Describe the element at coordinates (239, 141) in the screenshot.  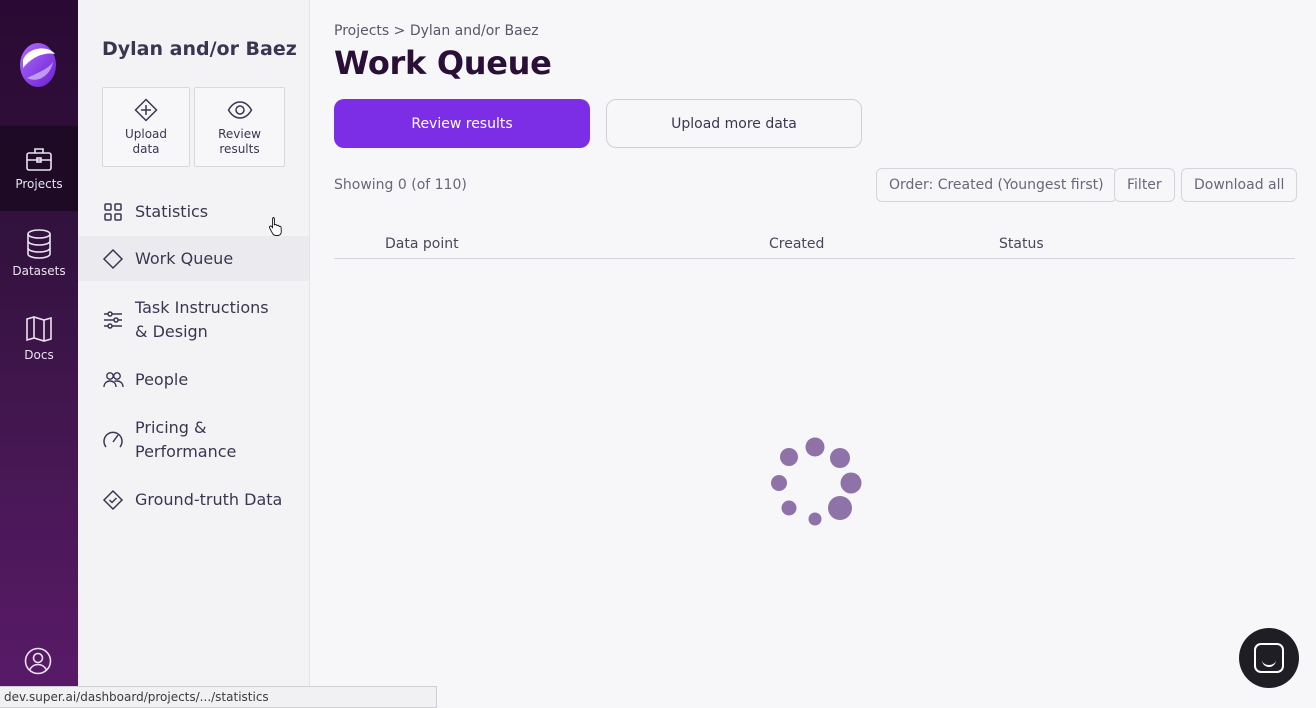
I see `review-results-label: Review results` at that location.